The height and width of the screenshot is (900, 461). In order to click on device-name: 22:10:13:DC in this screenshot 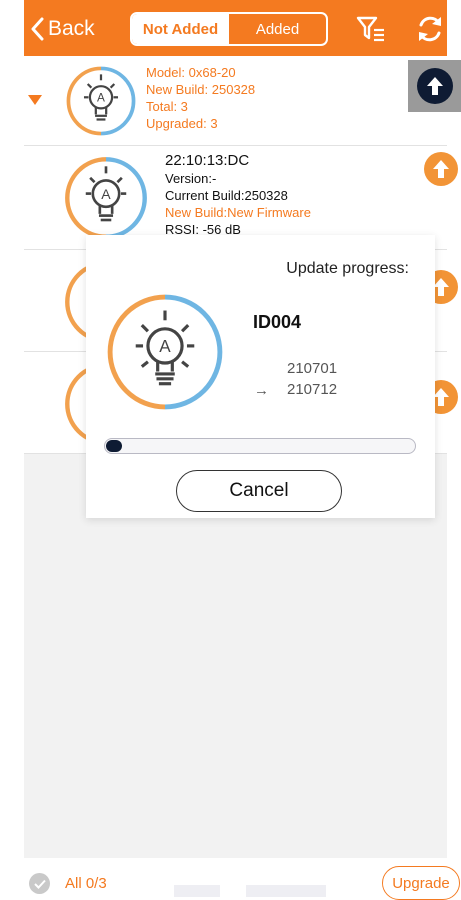, I will do `click(207, 160)`.